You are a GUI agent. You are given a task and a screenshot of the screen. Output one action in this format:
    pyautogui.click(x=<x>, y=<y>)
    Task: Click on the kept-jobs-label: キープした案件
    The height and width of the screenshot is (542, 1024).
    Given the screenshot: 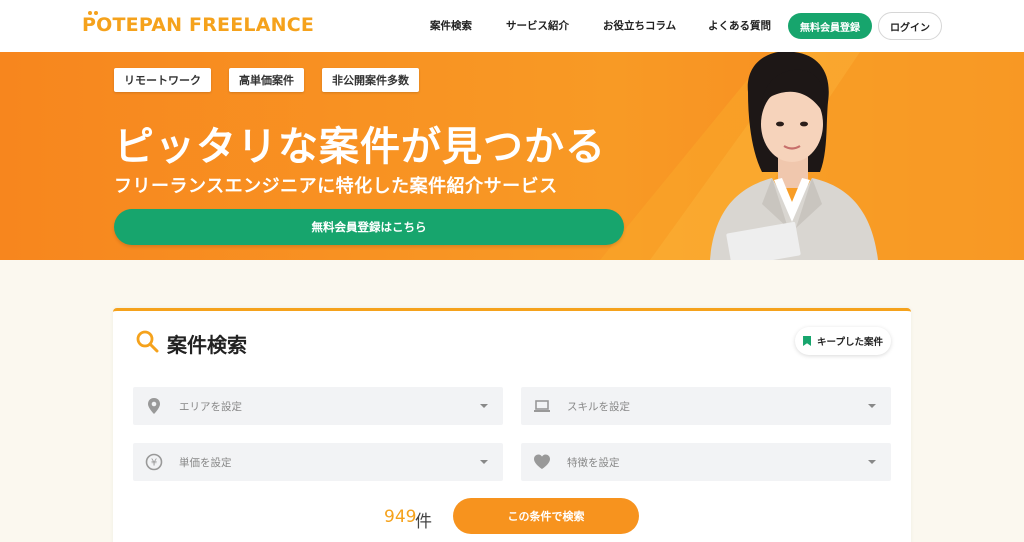 What is the action you would take?
    pyautogui.click(x=850, y=342)
    